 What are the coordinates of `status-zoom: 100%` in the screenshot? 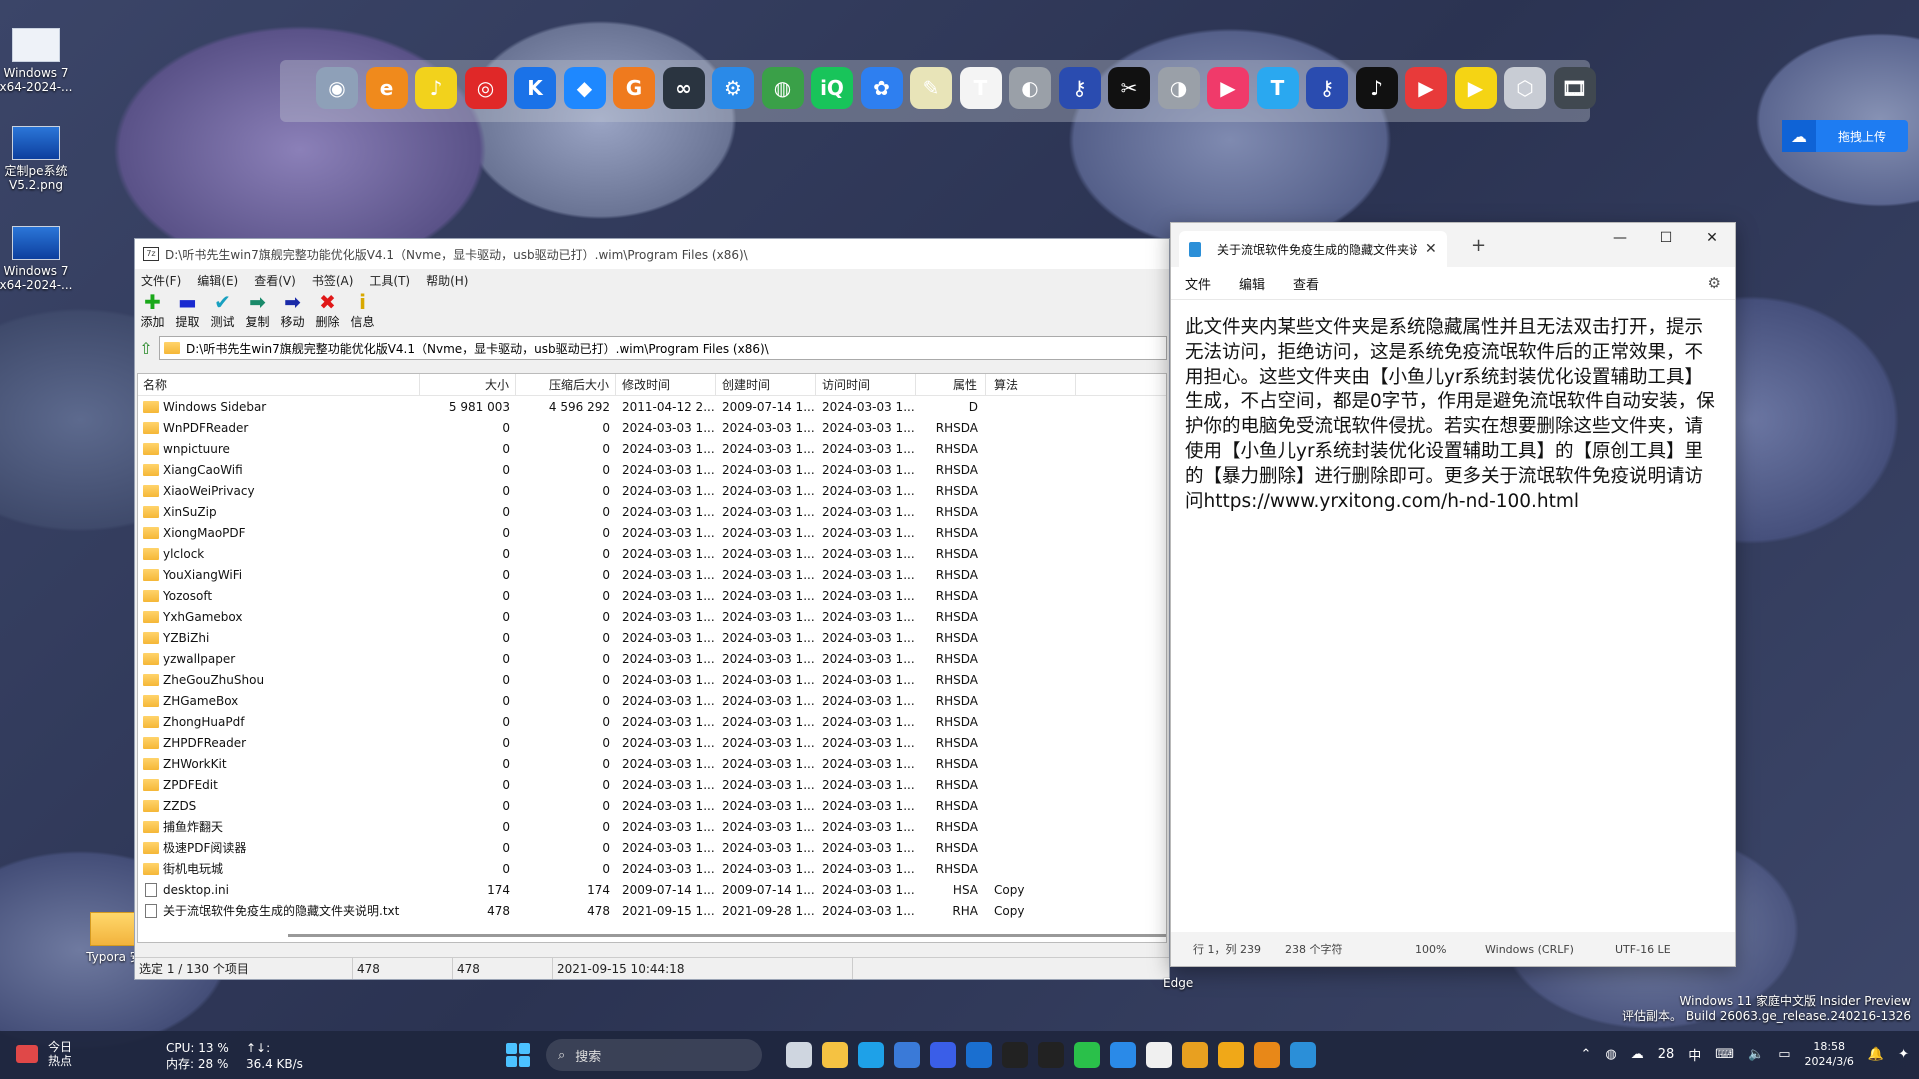 It's located at (1428, 949).